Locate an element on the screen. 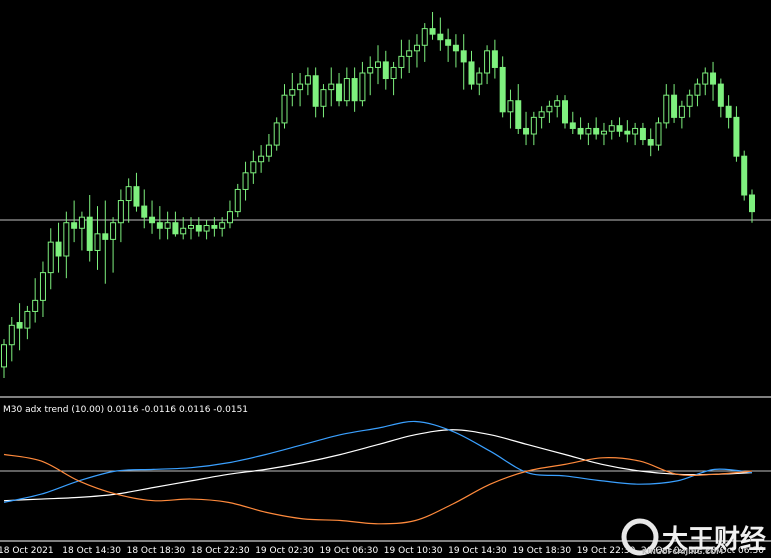 The width and height of the screenshot is (771, 558). watermark-url: KINGOFCAIJING.COM is located at coordinates (682, 552).